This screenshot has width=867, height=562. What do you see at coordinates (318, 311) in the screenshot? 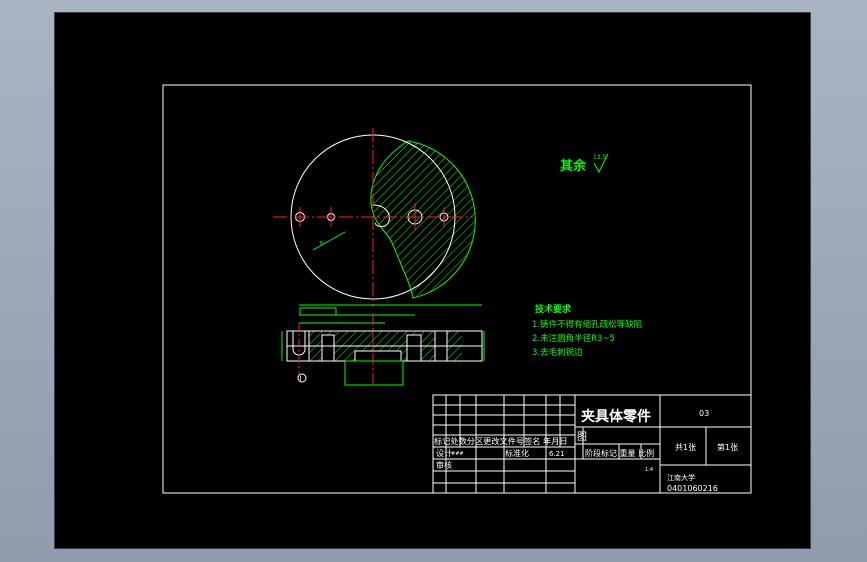
I see `tolerance-frame` at bounding box center [318, 311].